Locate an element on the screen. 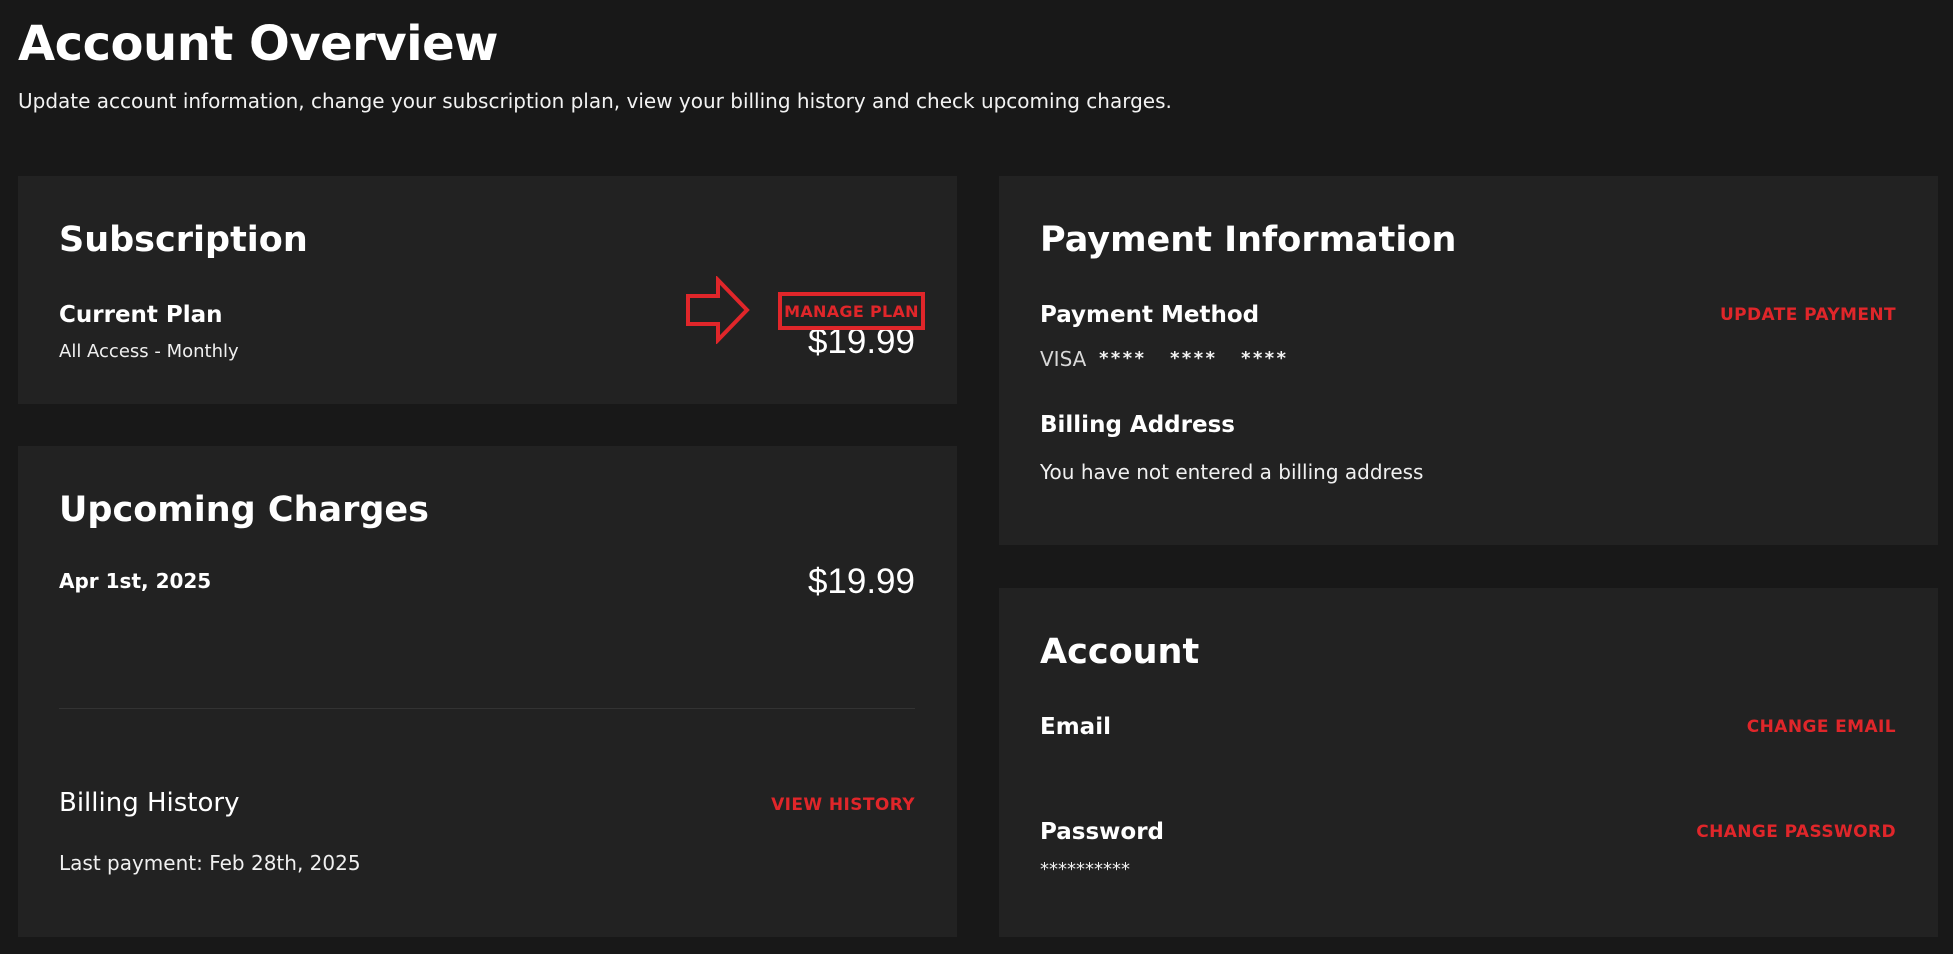 This screenshot has width=1953, height=954. account-title: Account is located at coordinates (1120, 652).